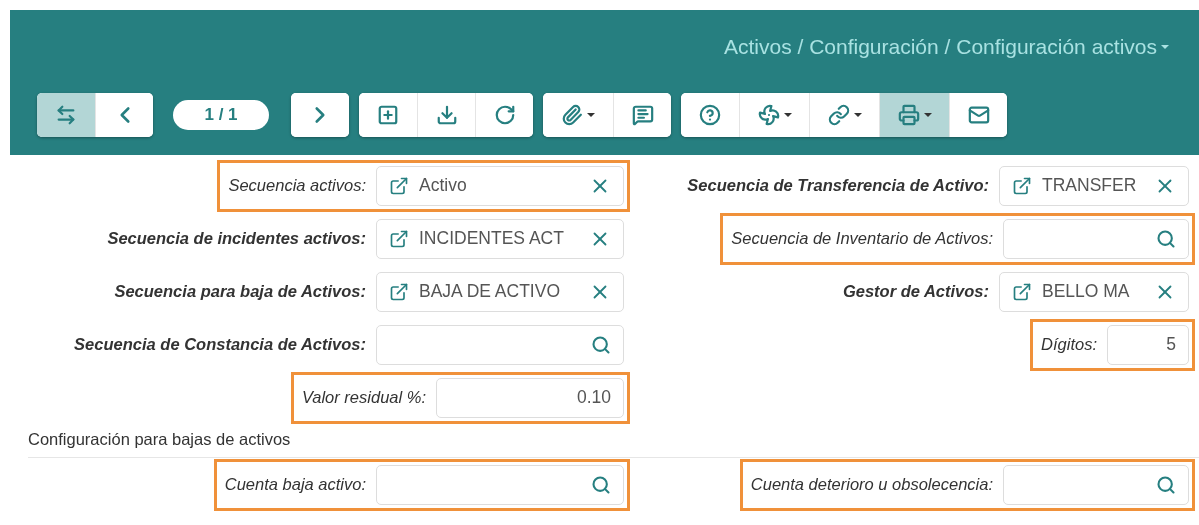 The image size is (1199, 525). Describe the element at coordinates (1170, 344) in the screenshot. I see `field-value: 5` at that location.